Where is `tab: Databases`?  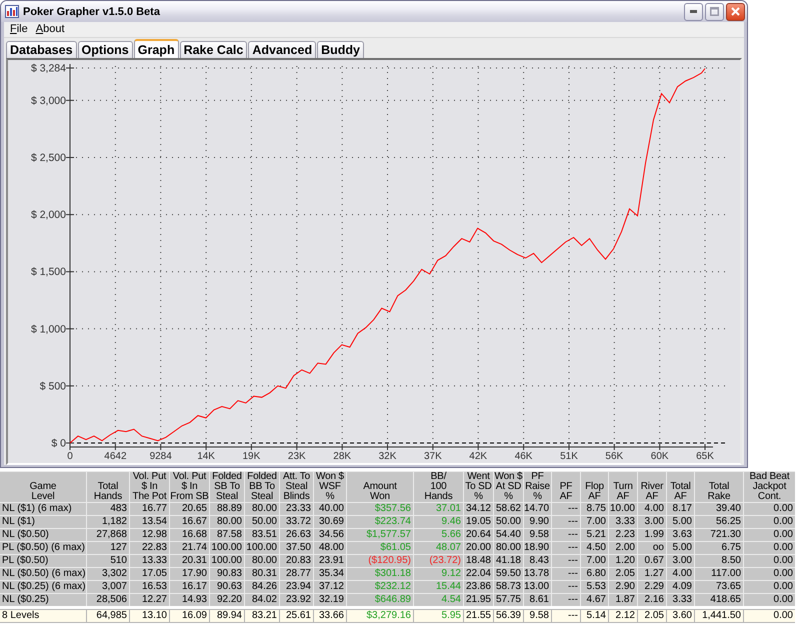 tab: Databases is located at coordinates (41, 49).